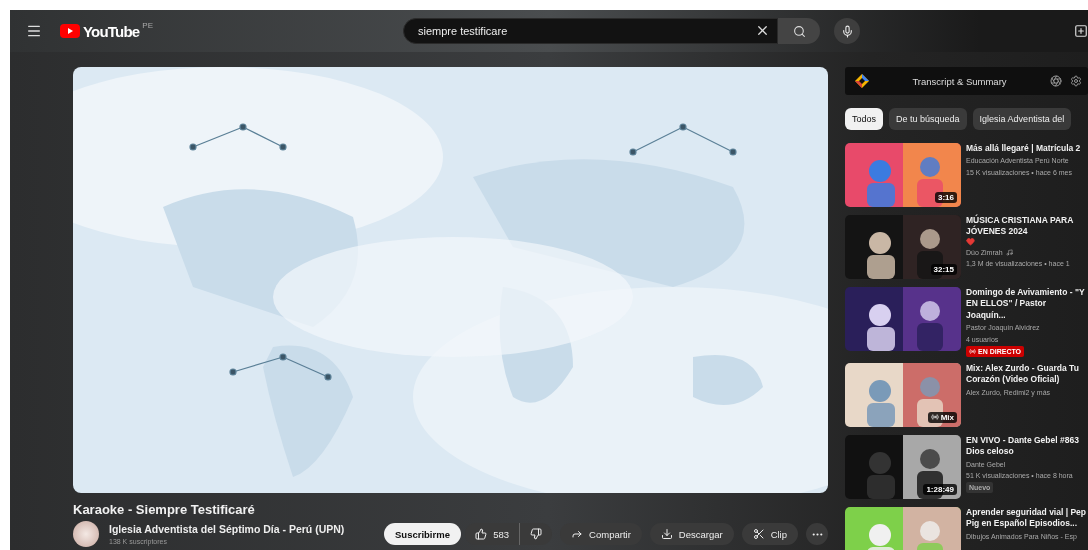 The image size is (1088, 550). Describe the element at coordinates (422, 534) in the screenshot. I see `subscribe-button: Suscribirme` at that location.